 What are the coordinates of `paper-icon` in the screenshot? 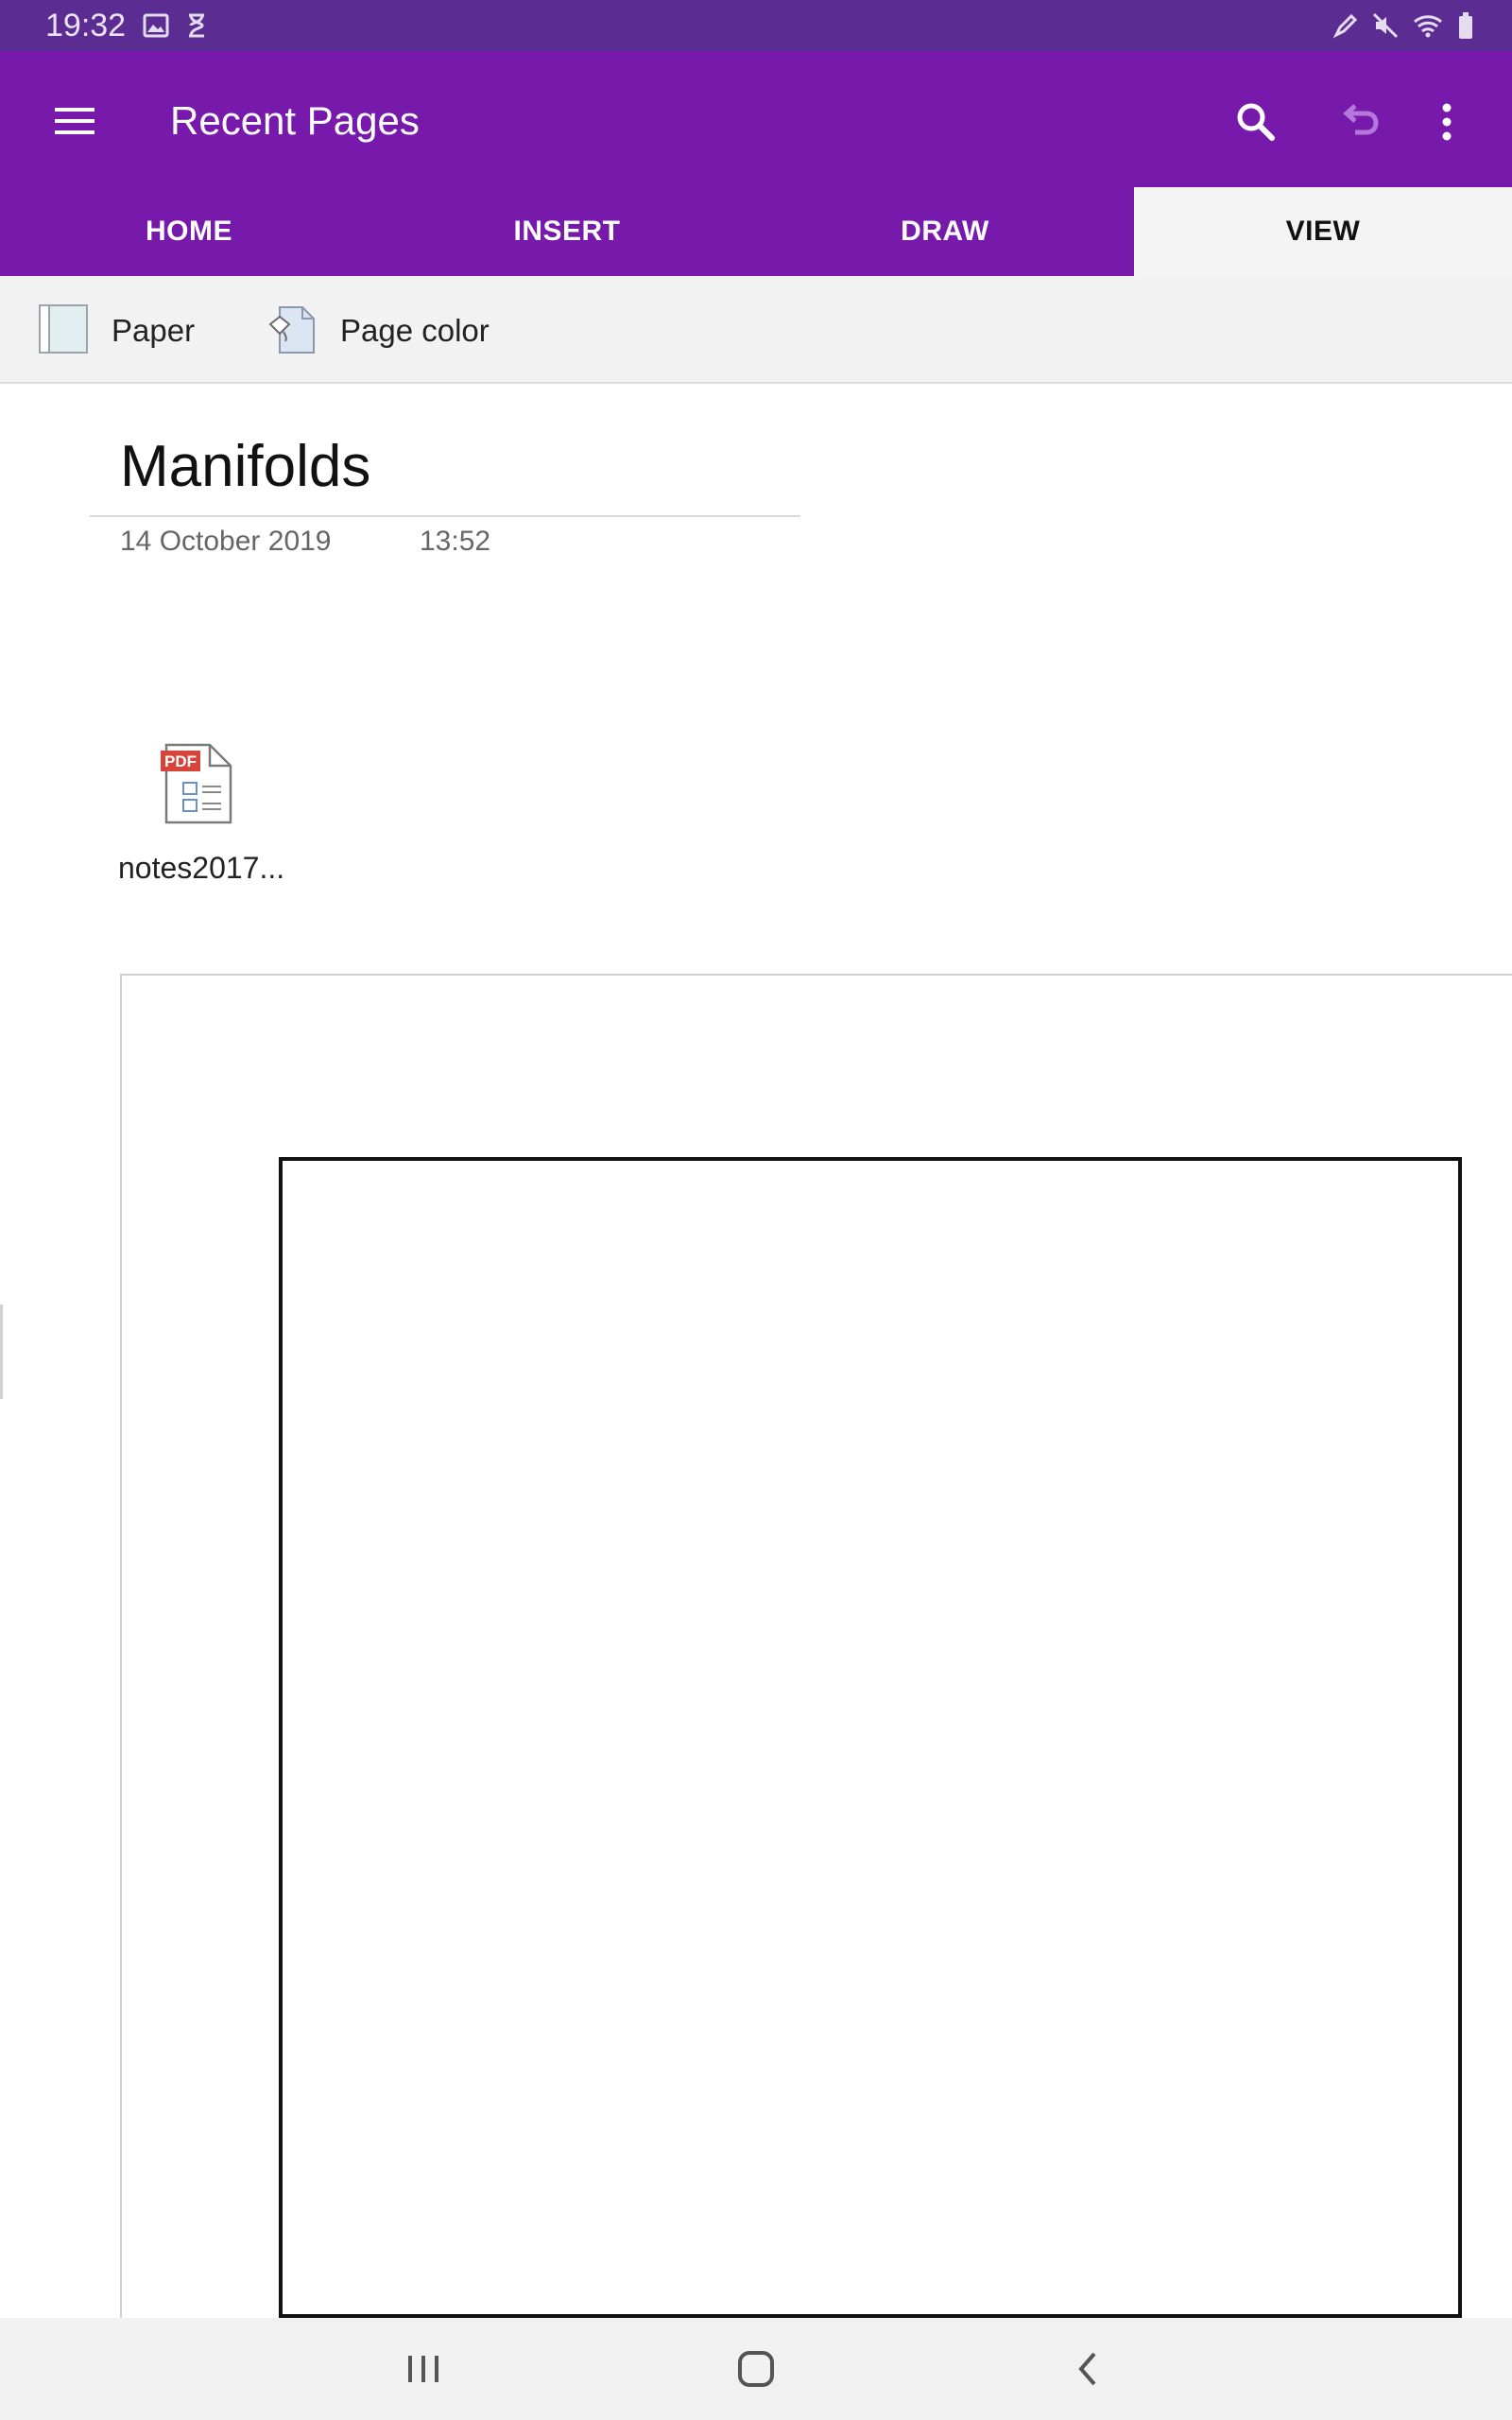 It's located at (63, 331).